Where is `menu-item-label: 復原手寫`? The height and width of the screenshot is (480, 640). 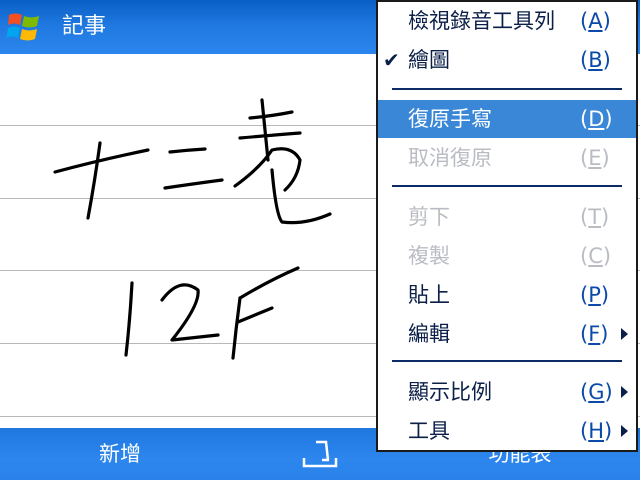
menu-item-label: 復原手寫 is located at coordinates (450, 119).